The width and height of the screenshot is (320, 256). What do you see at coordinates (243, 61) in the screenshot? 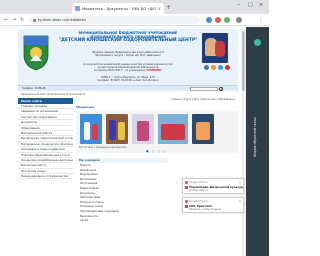
I see `scrollbar-thumb` at bounding box center [243, 61].